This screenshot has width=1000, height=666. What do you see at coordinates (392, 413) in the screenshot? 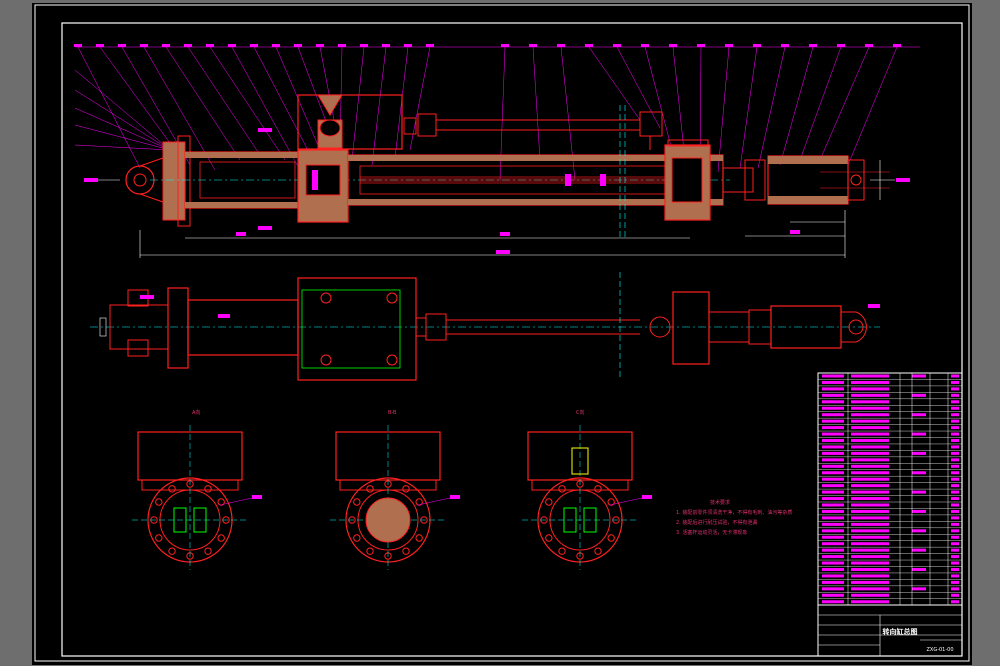
I see `view-label-b: B-B` at bounding box center [392, 413].